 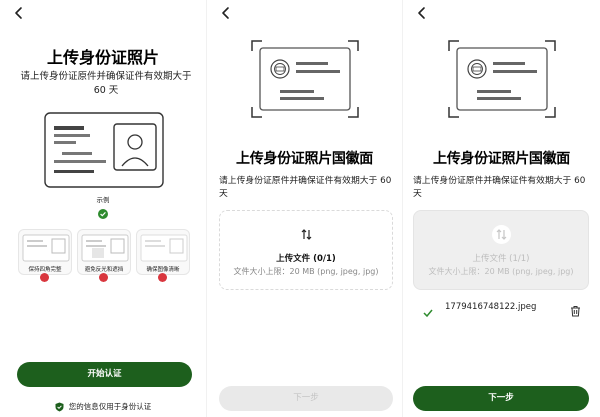 What do you see at coordinates (110, 406) in the screenshot?
I see `privacy-note-text: 您的信息仅用于身份认证` at bounding box center [110, 406].